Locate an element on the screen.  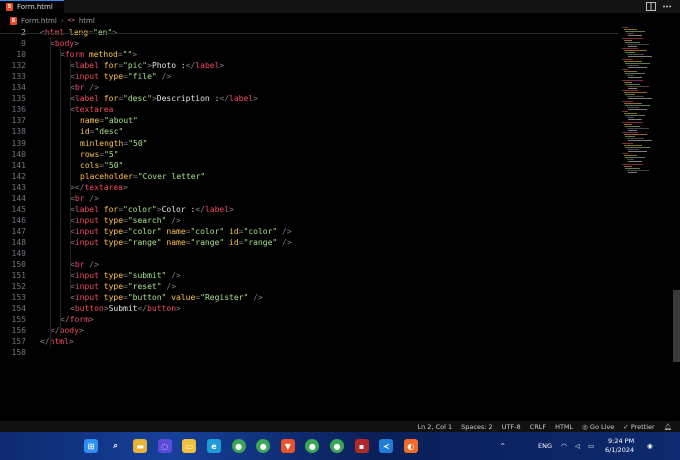
tray-language: ENG is located at coordinates (545, 446).